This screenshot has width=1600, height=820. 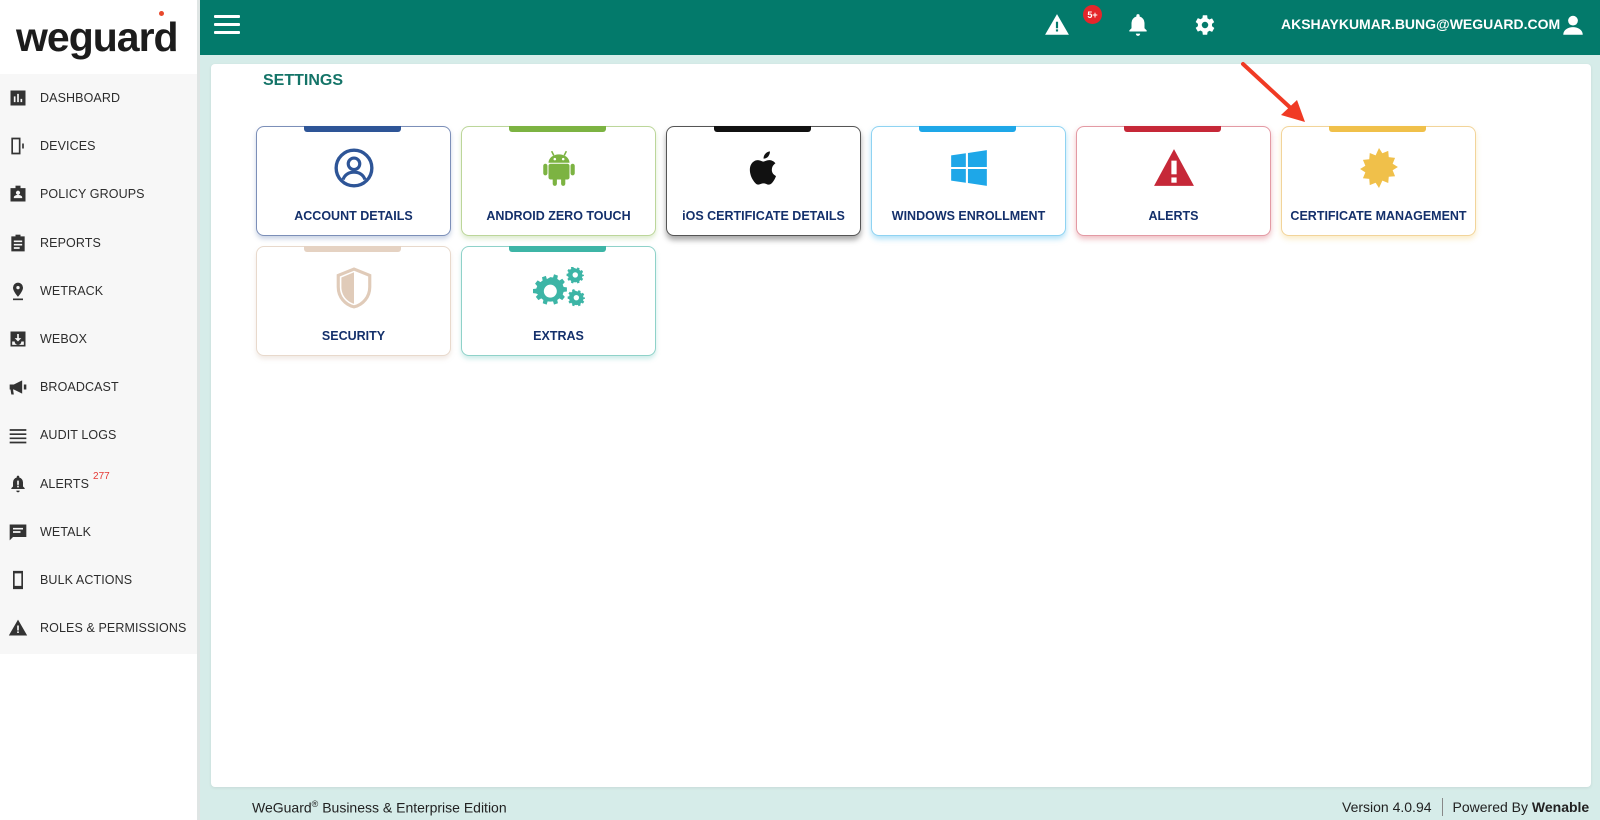 What do you see at coordinates (763, 216) in the screenshot?
I see `card-label: iOS CERTIFICATE DETAILS` at bounding box center [763, 216].